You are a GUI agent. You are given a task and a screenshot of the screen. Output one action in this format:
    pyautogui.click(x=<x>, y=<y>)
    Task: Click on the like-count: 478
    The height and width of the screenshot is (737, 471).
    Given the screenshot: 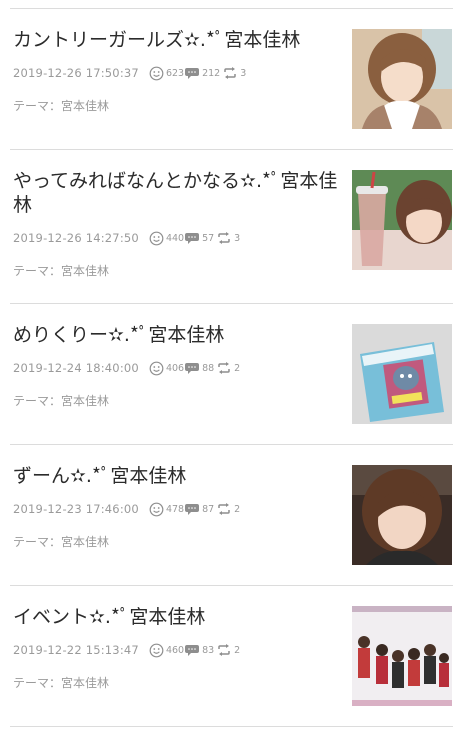 What is the action you would take?
    pyautogui.click(x=166, y=509)
    